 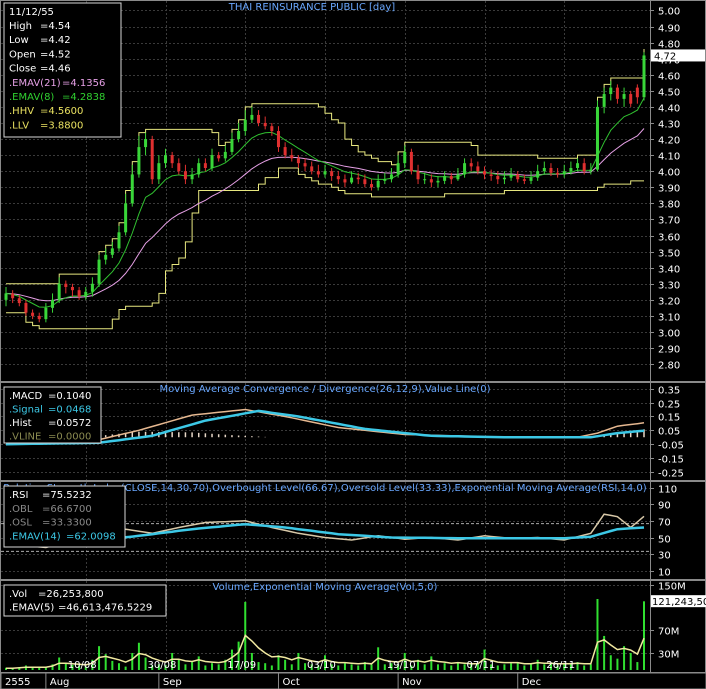 I want to click on price-tick-label: 3.40, so click(x=669, y=270).